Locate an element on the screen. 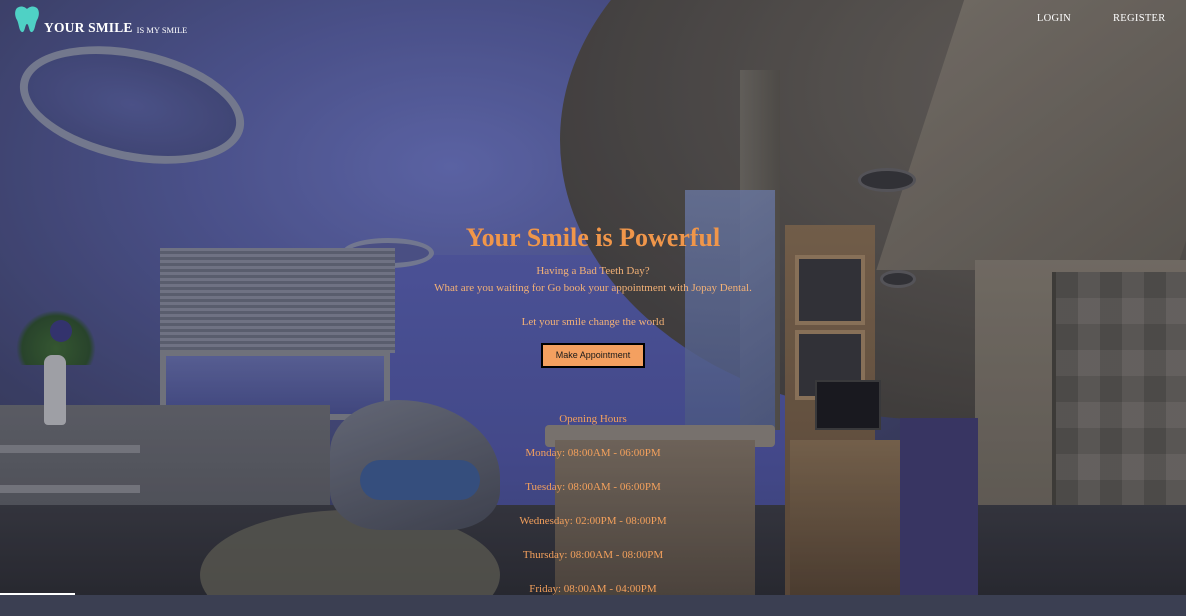  hero-line-1: Having a Bad Teeth Day? is located at coordinates (593, 271).